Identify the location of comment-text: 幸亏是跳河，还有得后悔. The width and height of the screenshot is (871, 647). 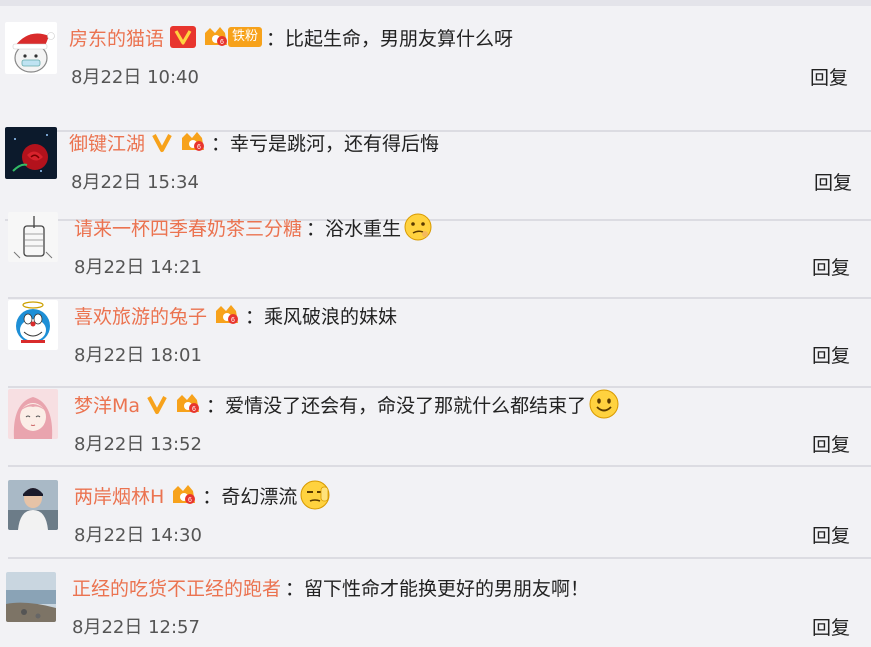
(335, 143).